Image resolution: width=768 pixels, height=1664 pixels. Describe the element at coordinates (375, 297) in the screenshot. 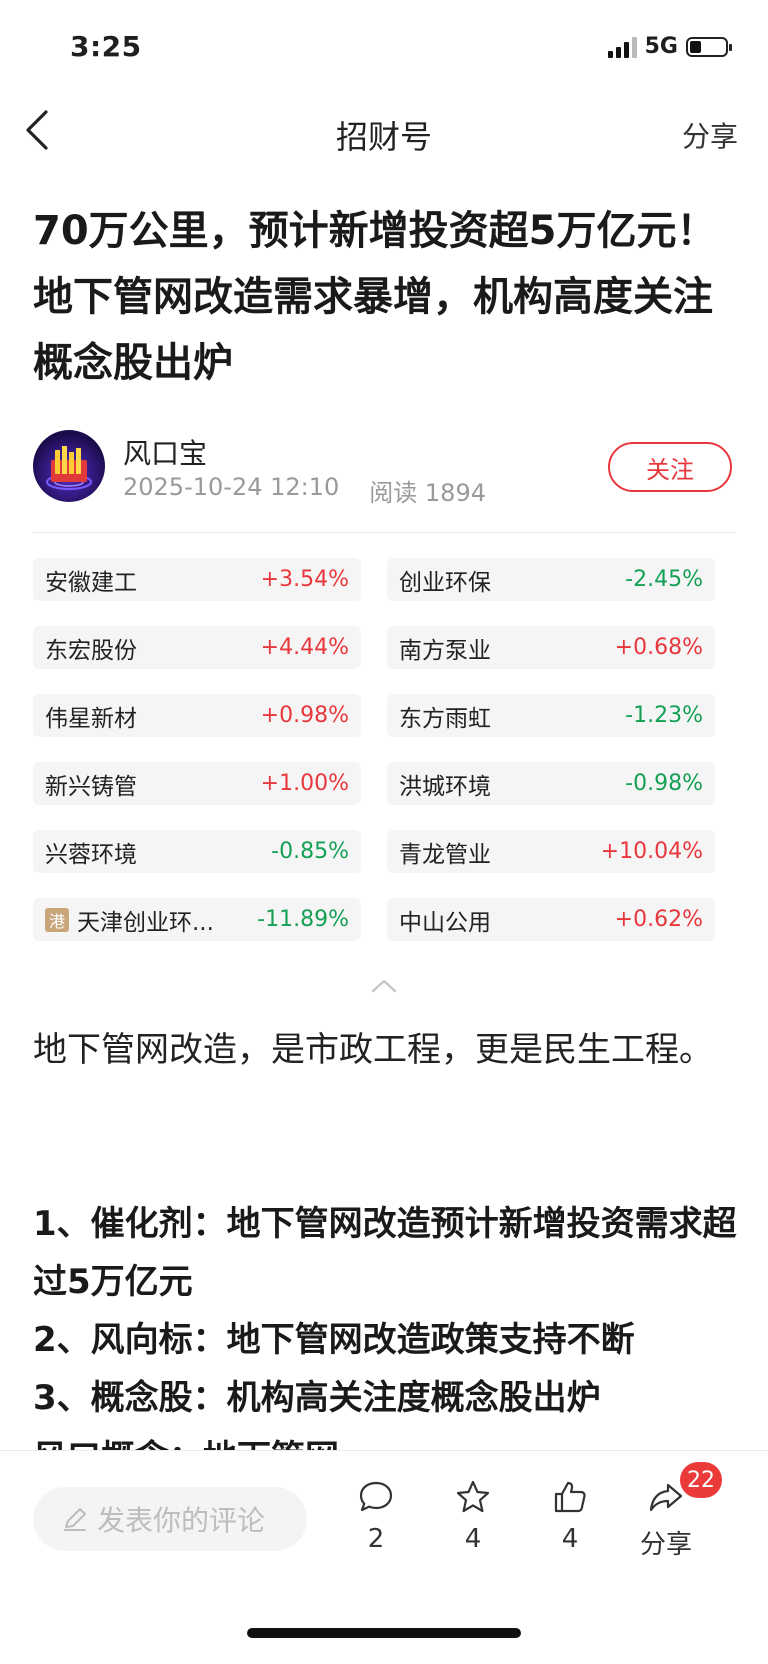

I see `article-title: 70万公里，预计新增投资超5万亿元！地下管网改造需求暴增，机构高度关注概念股出炉` at that location.